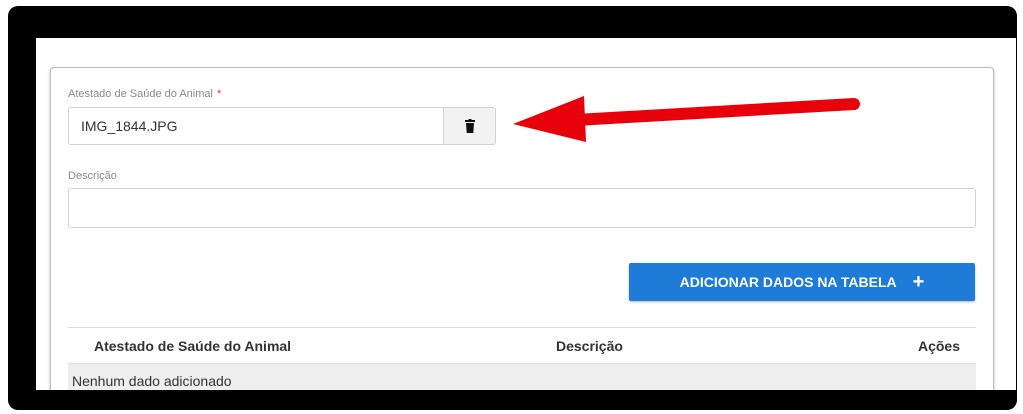 The height and width of the screenshot is (414, 1023). Describe the element at coordinates (255, 126) in the screenshot. I see `attachment-file-field: IMG_1844.JPG` at that location.